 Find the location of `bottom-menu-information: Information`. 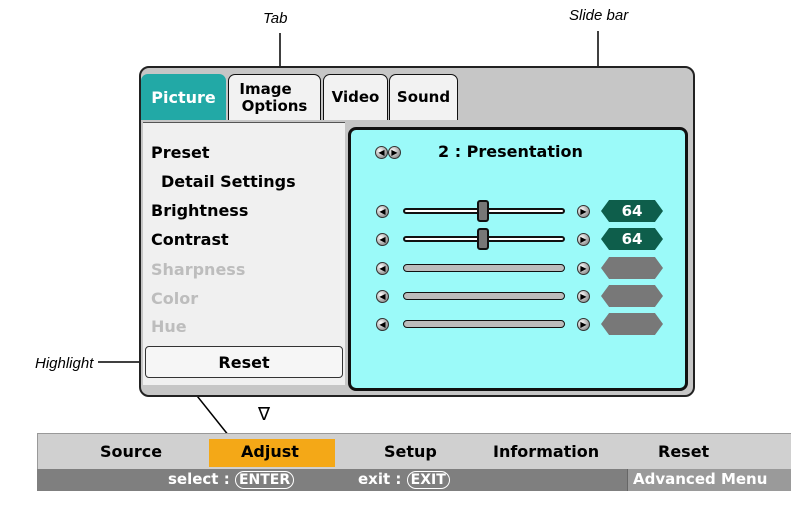

bottom-menu-information: Information is located at coordinates (546, 451).